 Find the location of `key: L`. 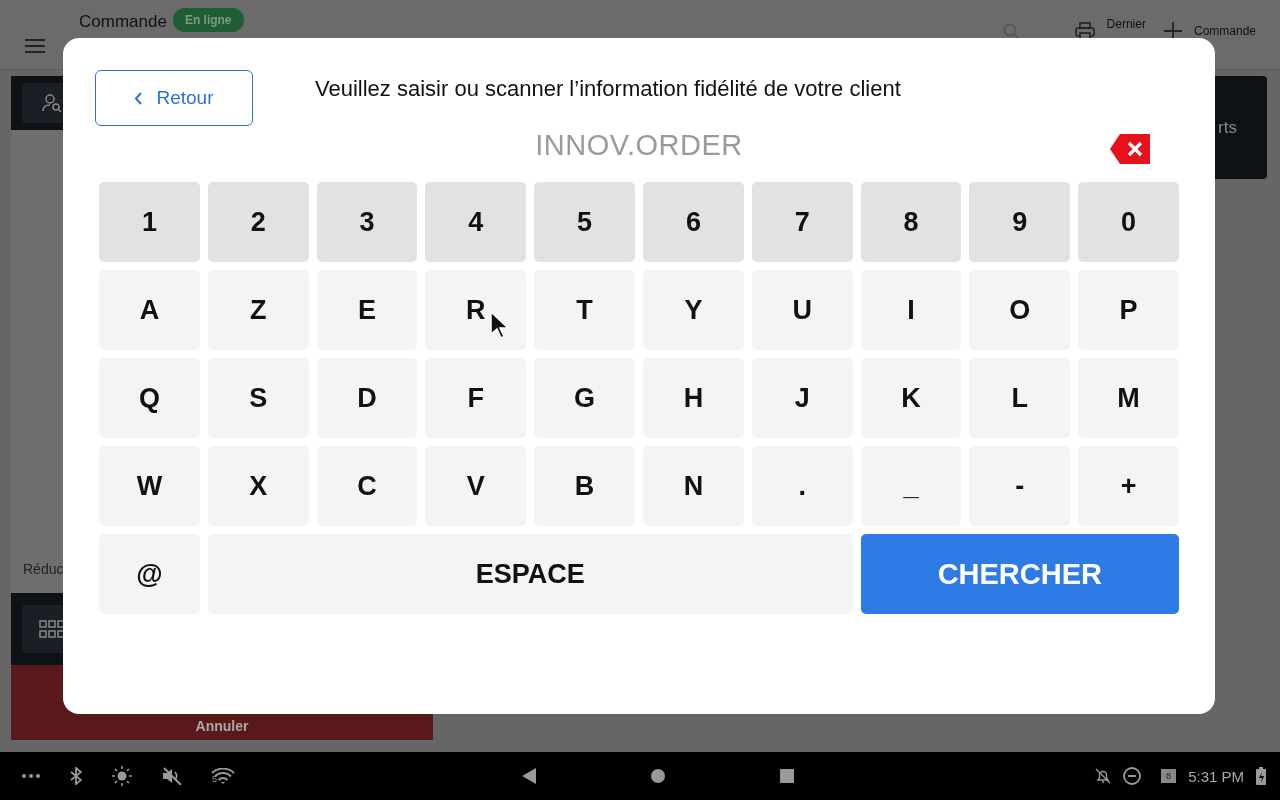

key: L is located at coordinates (1020, 398).